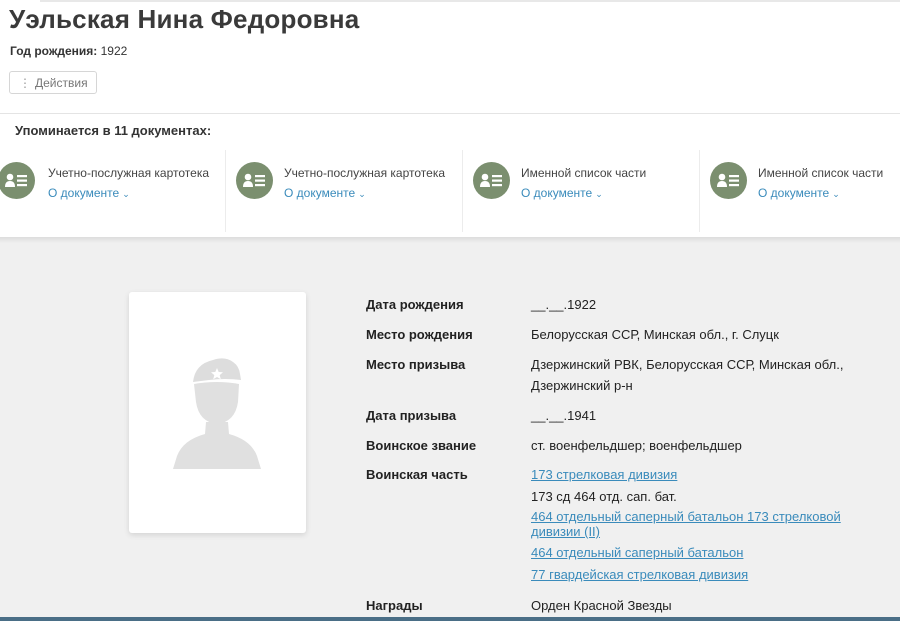  I want to click on mentions-heading: Упоминается в 11 документах:, so click(113, 130).